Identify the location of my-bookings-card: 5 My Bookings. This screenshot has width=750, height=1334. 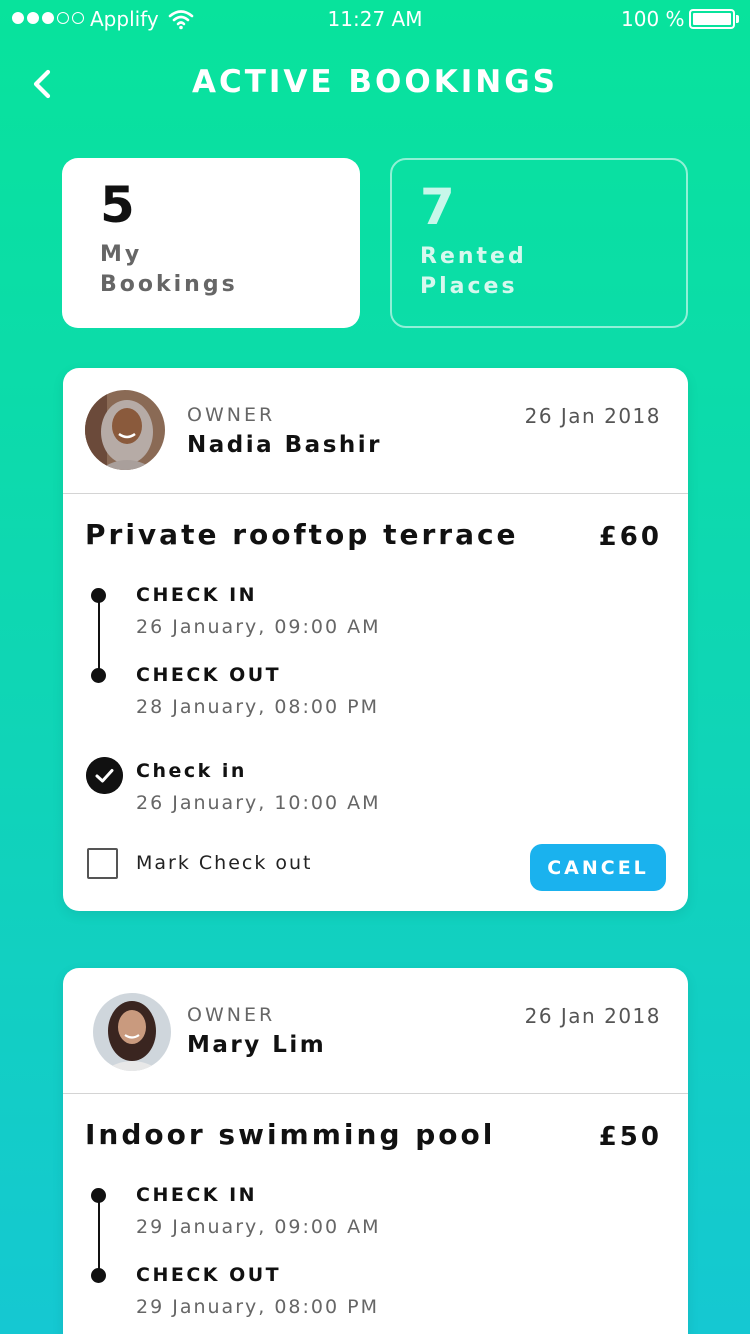
(211, 243).